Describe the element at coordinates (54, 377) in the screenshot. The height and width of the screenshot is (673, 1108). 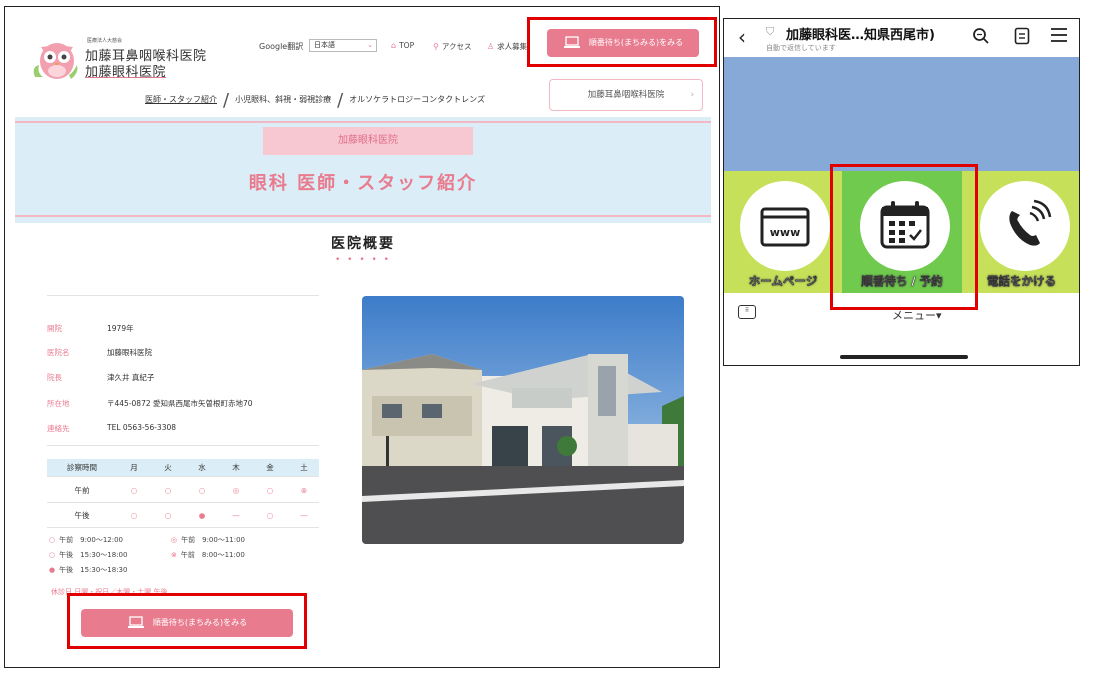
I see `info-key: 院長` at that location.